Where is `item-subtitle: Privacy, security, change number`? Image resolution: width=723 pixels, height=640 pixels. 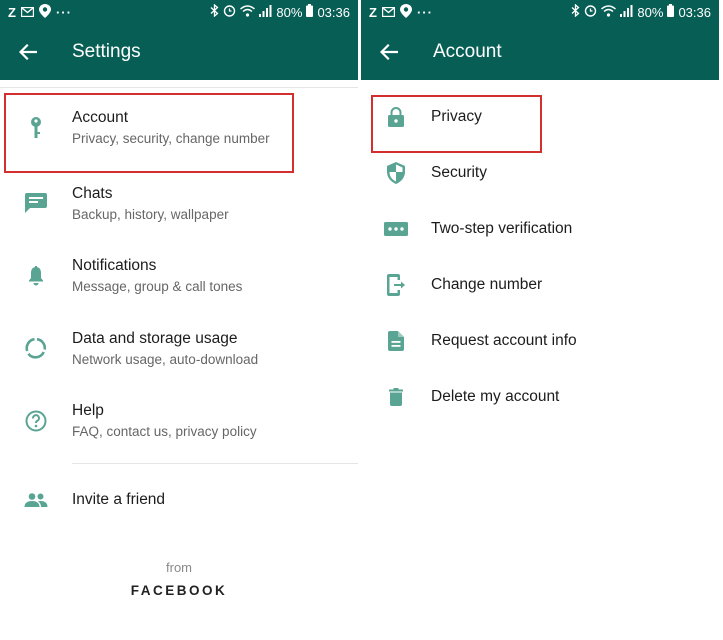
item-subtitle: Privacy, security, change number is located at coordinates (171, 138).